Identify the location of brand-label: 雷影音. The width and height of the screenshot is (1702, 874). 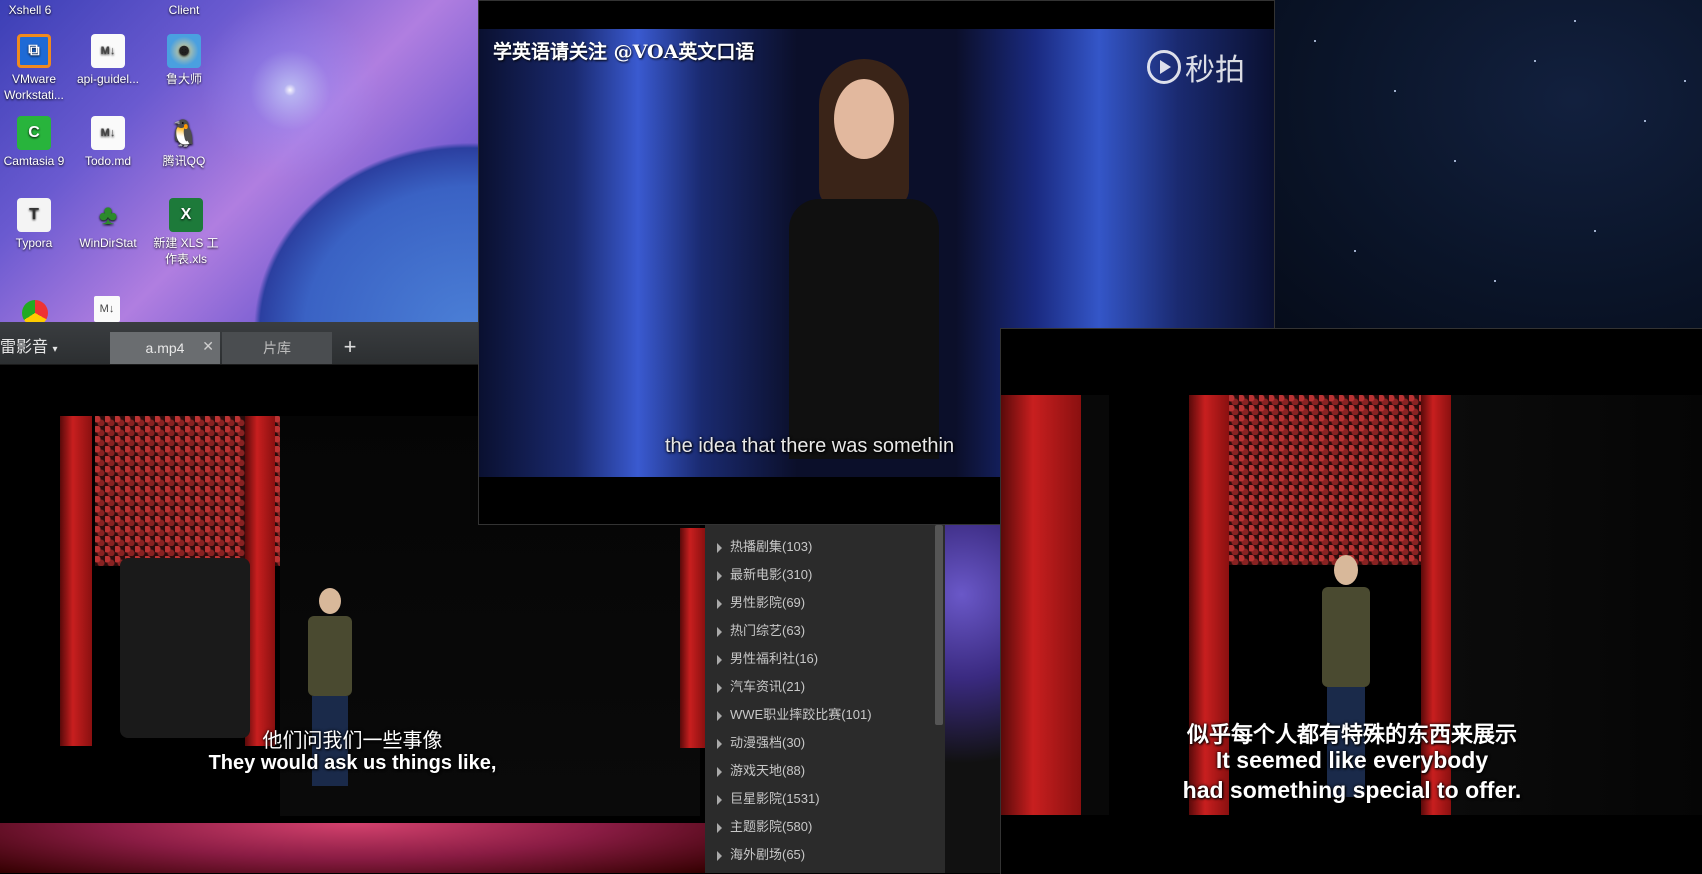
(24, 347).